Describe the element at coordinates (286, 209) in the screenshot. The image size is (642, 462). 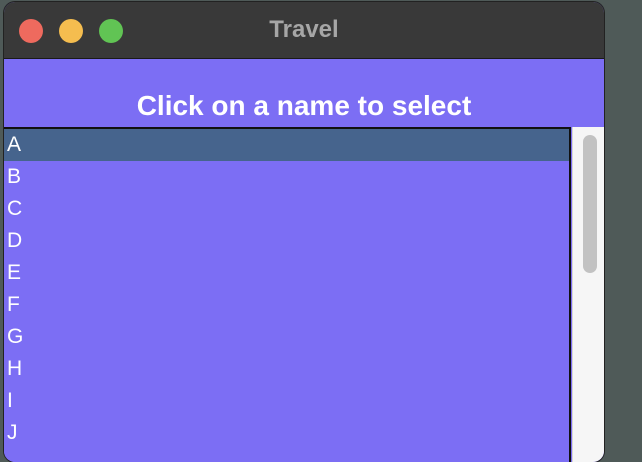
I see `list-item: C` at that location.